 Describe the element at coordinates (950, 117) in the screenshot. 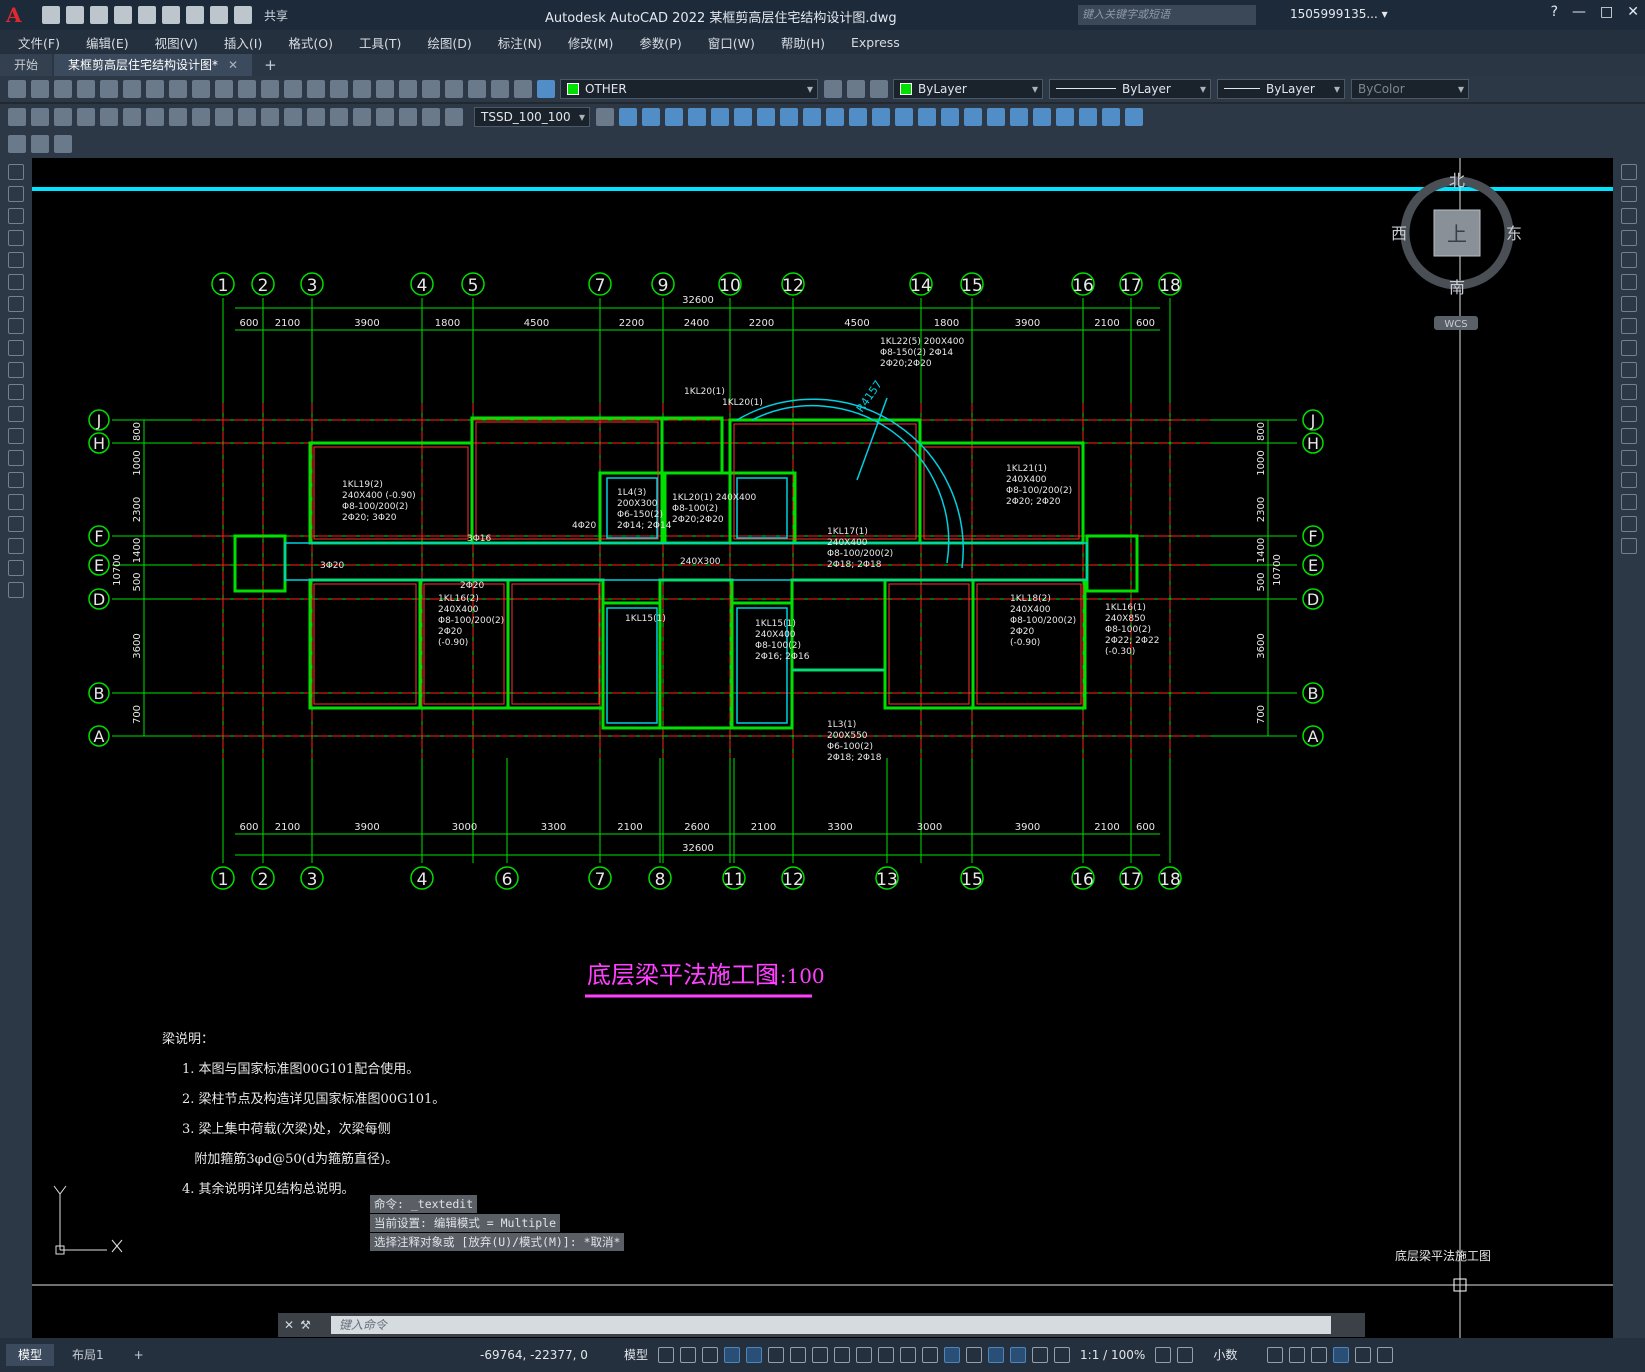

I see `modify-fillet-icon` at that location.